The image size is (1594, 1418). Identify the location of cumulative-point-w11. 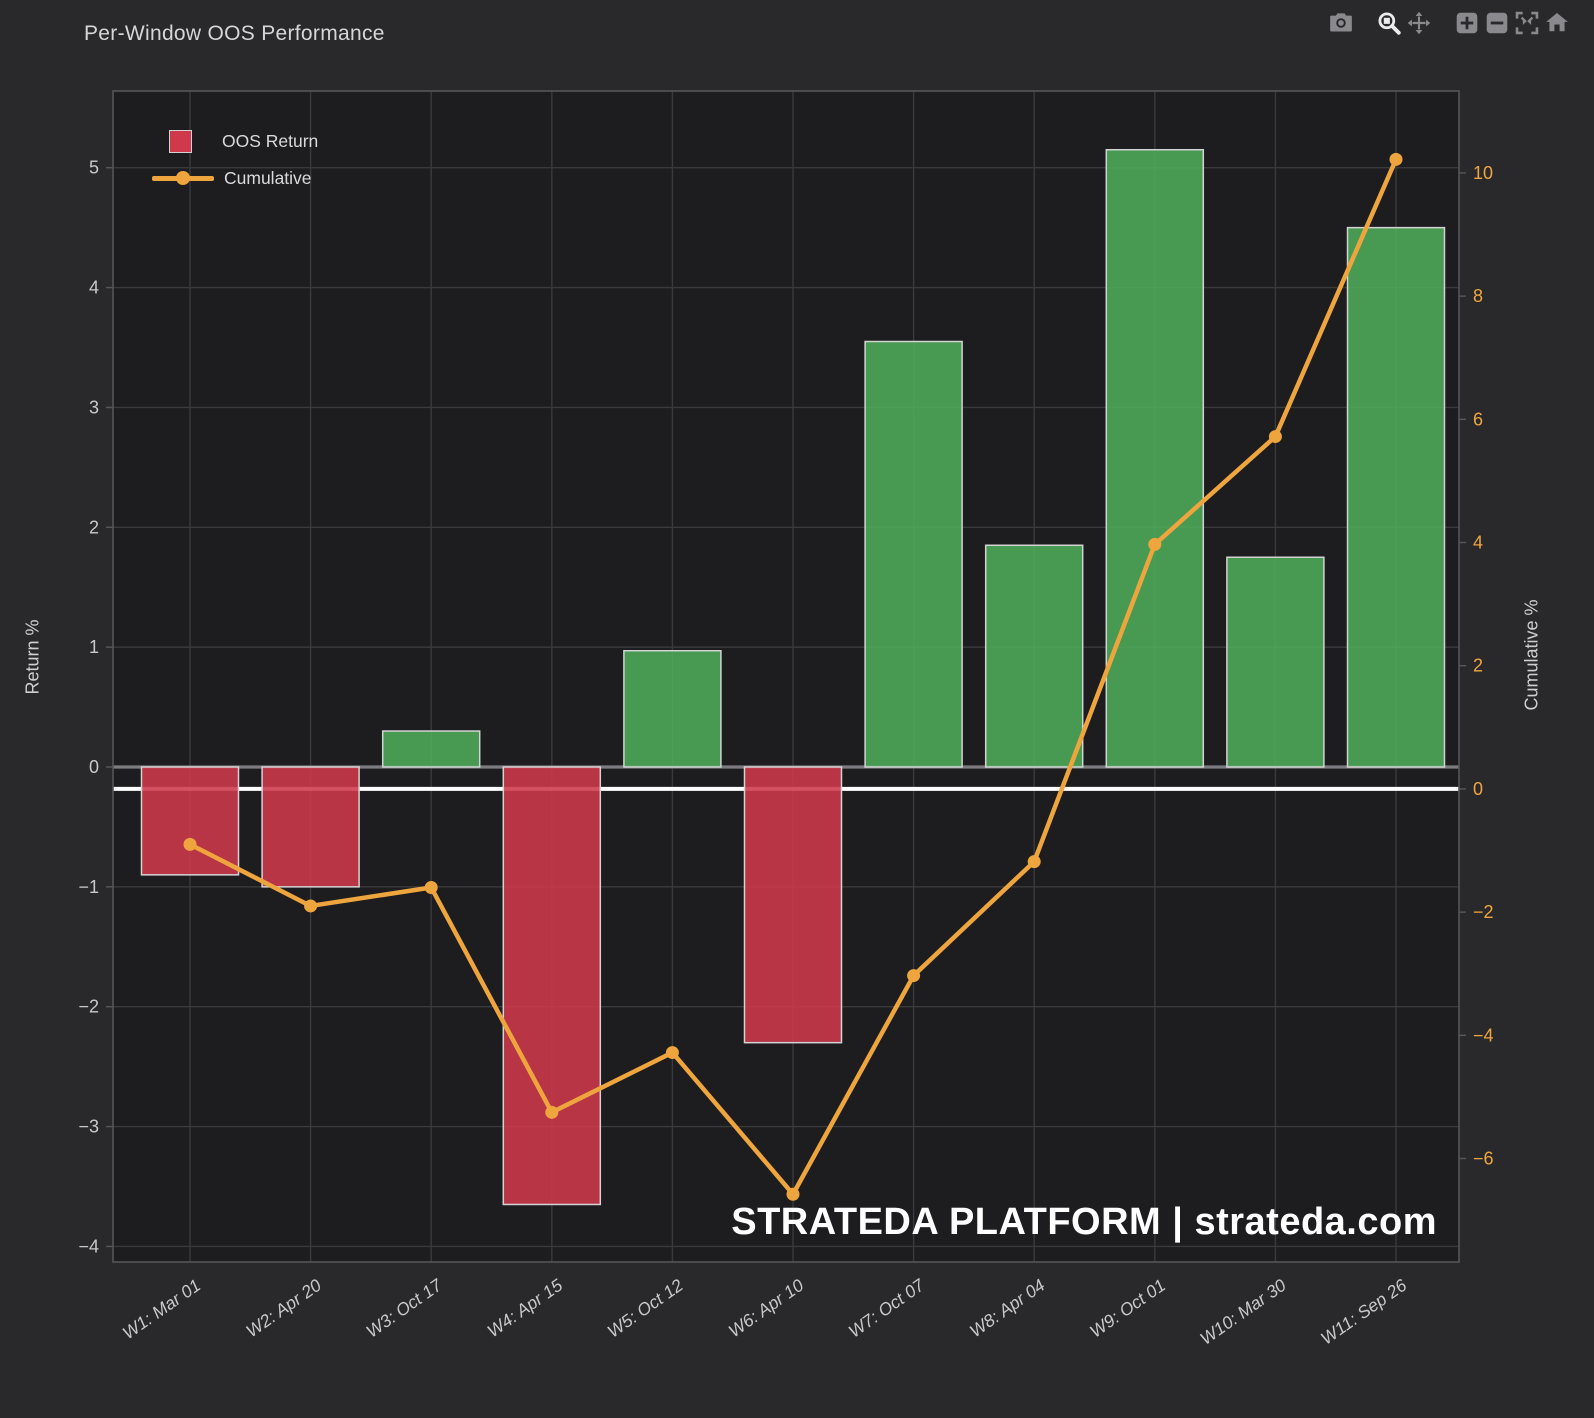
(1396, 159).